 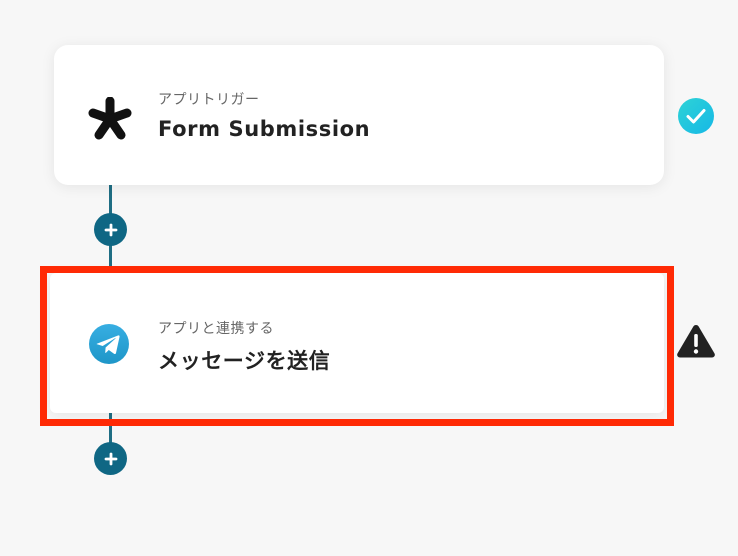 What do you see at coordinates (110, 119) in the screenshot?
I see `asterisk-icon` at bounding box center [110, 119].